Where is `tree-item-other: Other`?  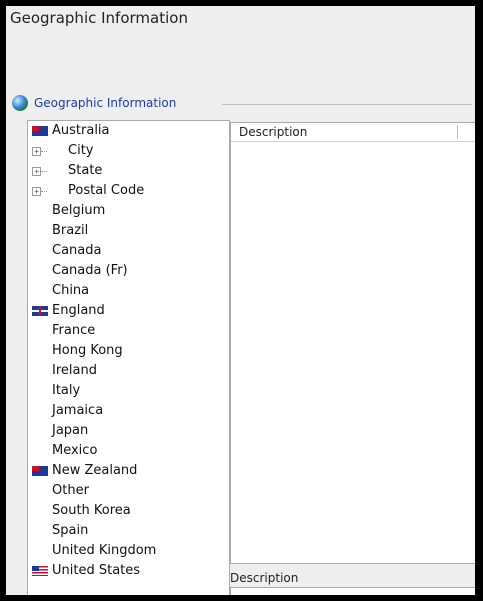
tree-item-other: Other is located at coordinates (70, 491).